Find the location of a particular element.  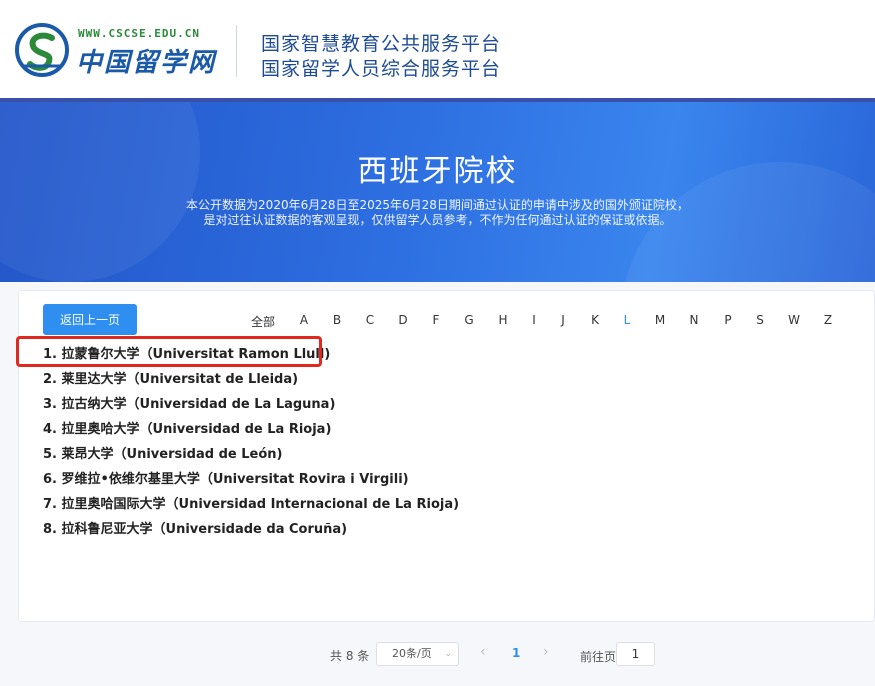

letter-filter-s: S is located at coordinates (760, 320).